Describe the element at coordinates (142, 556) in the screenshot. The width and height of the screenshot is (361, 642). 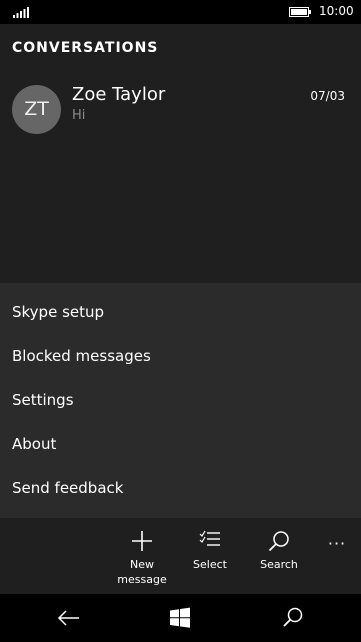
I see `new-message-button: New message` at that location.